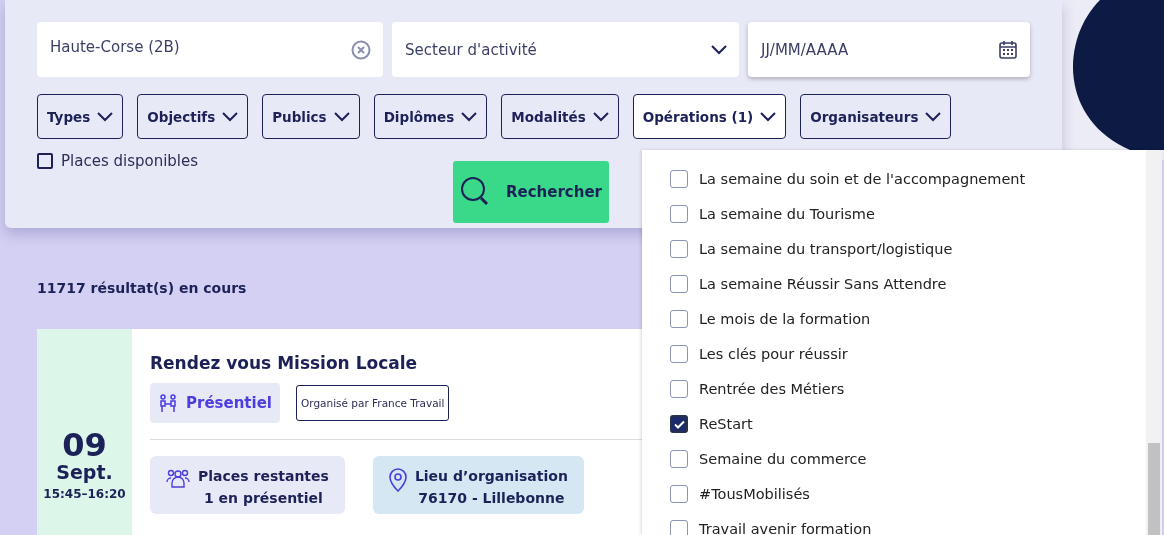 This screenshot has width=1164, height=535. Describe the element at coordinates (772, 389) in the screenshot. I see `option-label: Rentrée des Métiers` at that location.